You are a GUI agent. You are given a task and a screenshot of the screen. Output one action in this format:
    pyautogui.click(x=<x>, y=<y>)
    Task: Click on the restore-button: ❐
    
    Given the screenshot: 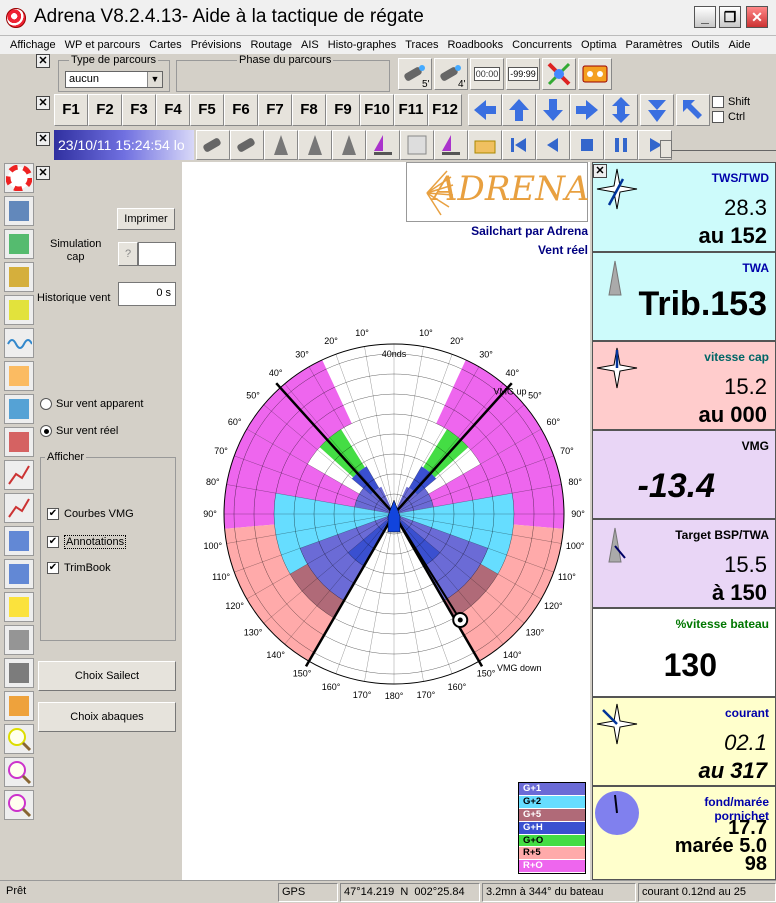 What is the action you would take?
    pyautogui.click(x=730, y=17)
    